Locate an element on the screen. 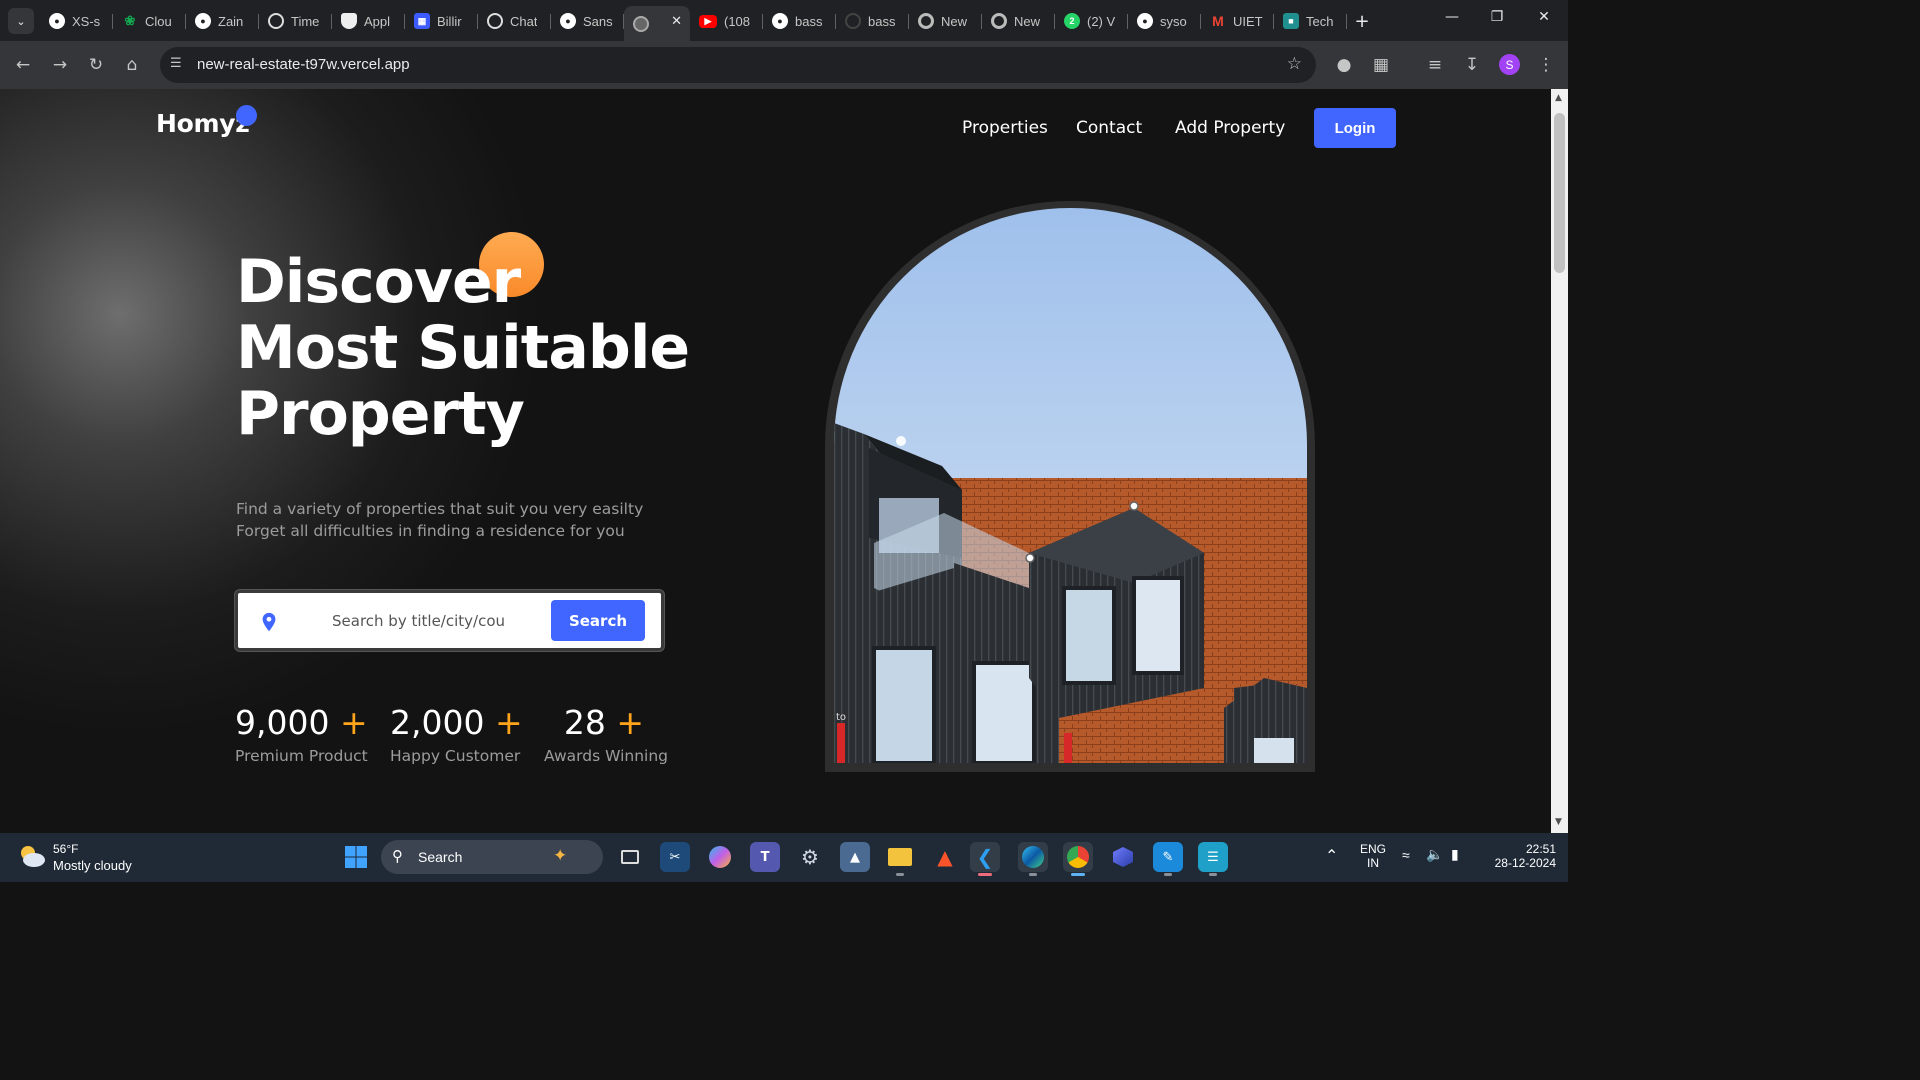 This screenshot has width=1920, height=1080. home-icon: ⌂ is located at coordinates (132, 65).